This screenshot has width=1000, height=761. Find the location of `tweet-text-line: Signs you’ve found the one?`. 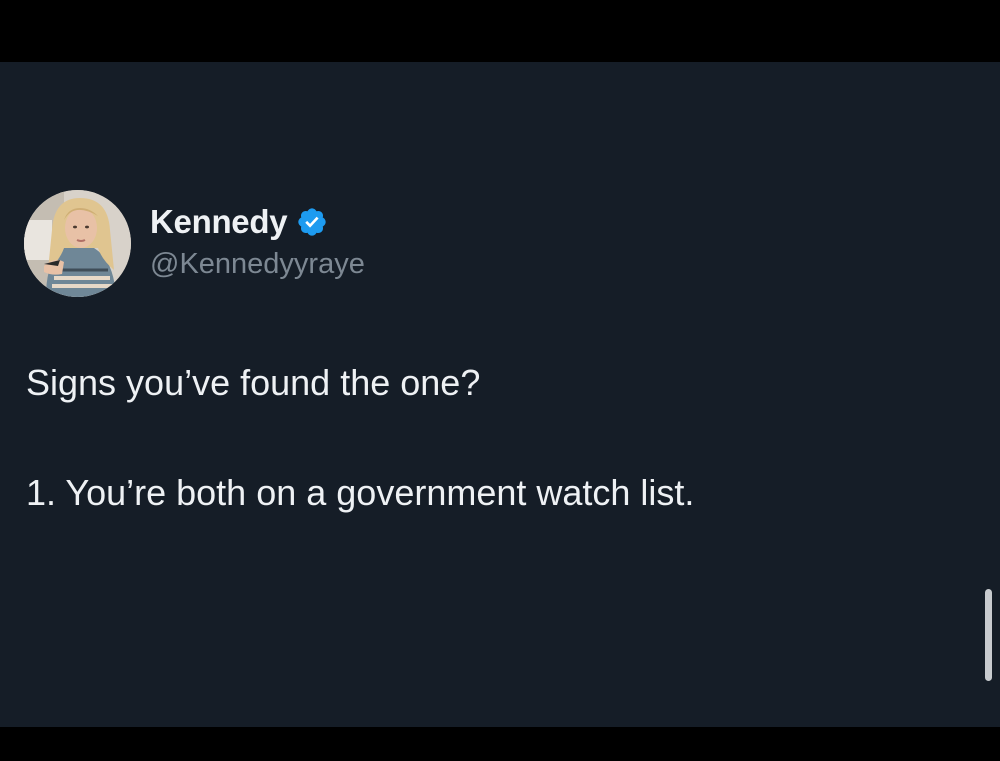

tweet-text-line: Signs you’ve found the one? is located at coordinates (253, 382).